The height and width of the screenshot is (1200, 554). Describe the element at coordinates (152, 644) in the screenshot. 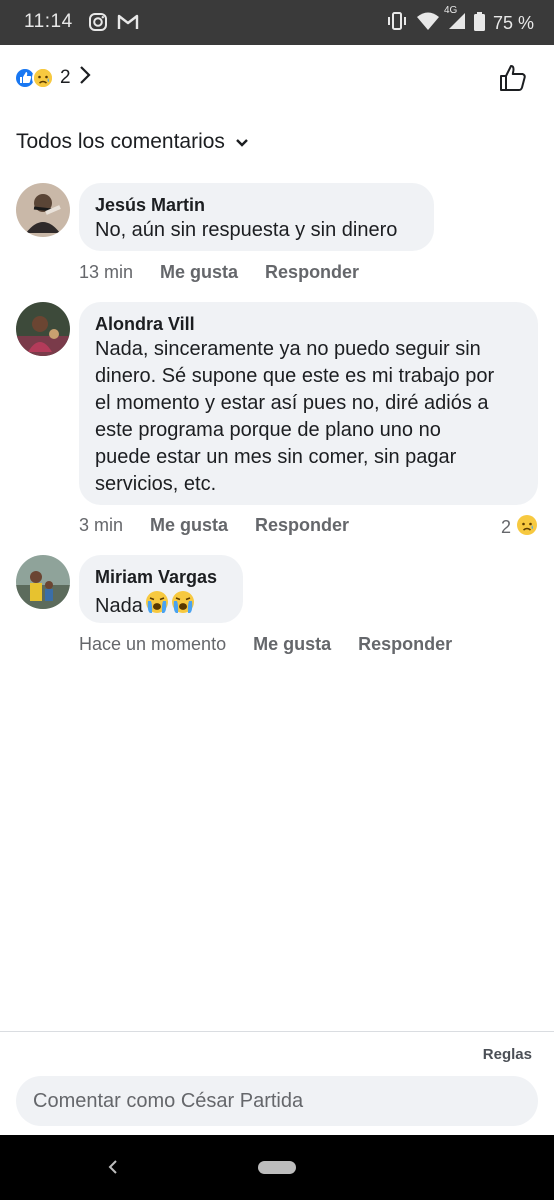

I see `comment-time: Hace un momento` at that location.